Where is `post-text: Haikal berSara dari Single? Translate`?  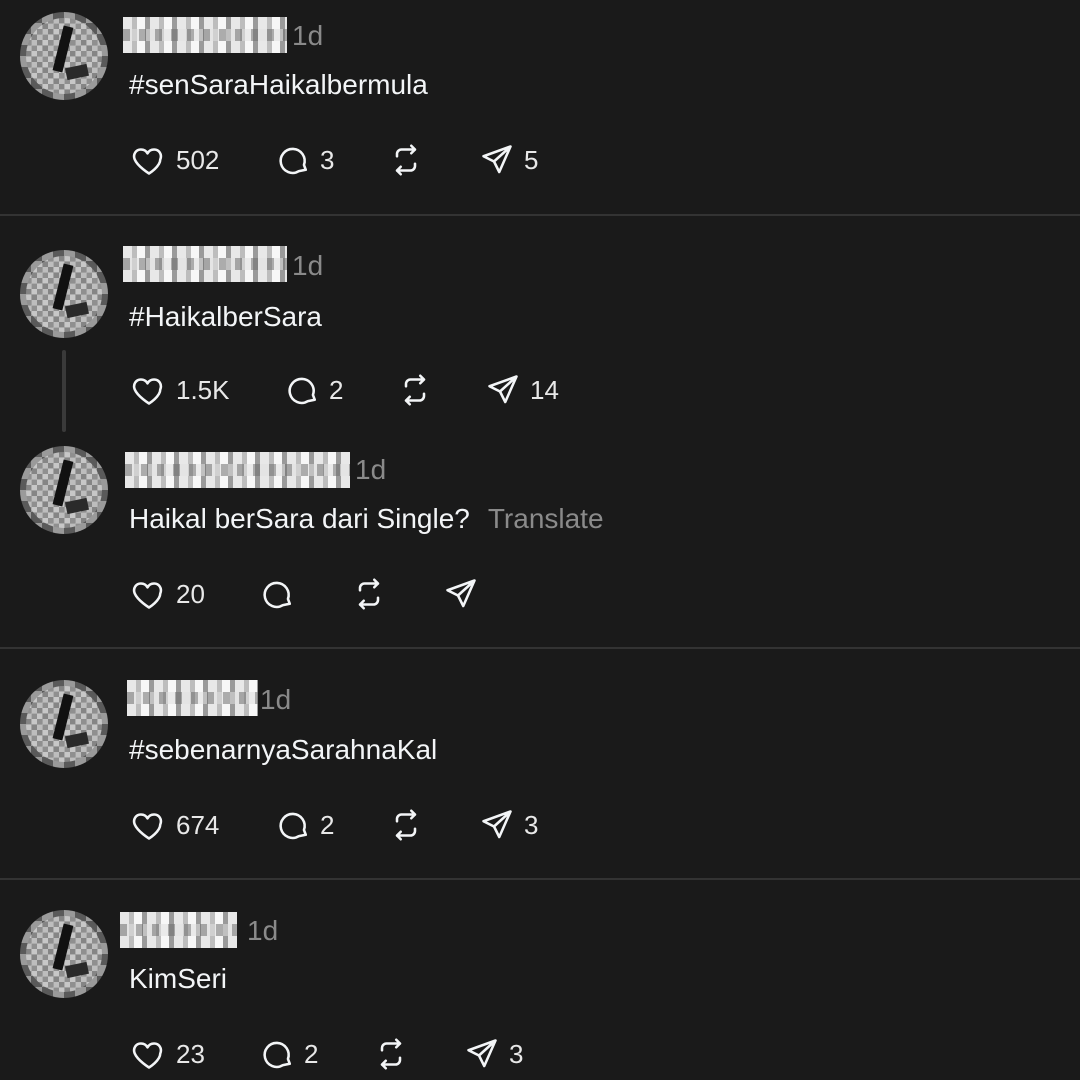 post-text: Haikal berSara dari Single? Translate is located at coordinates (366, 519).